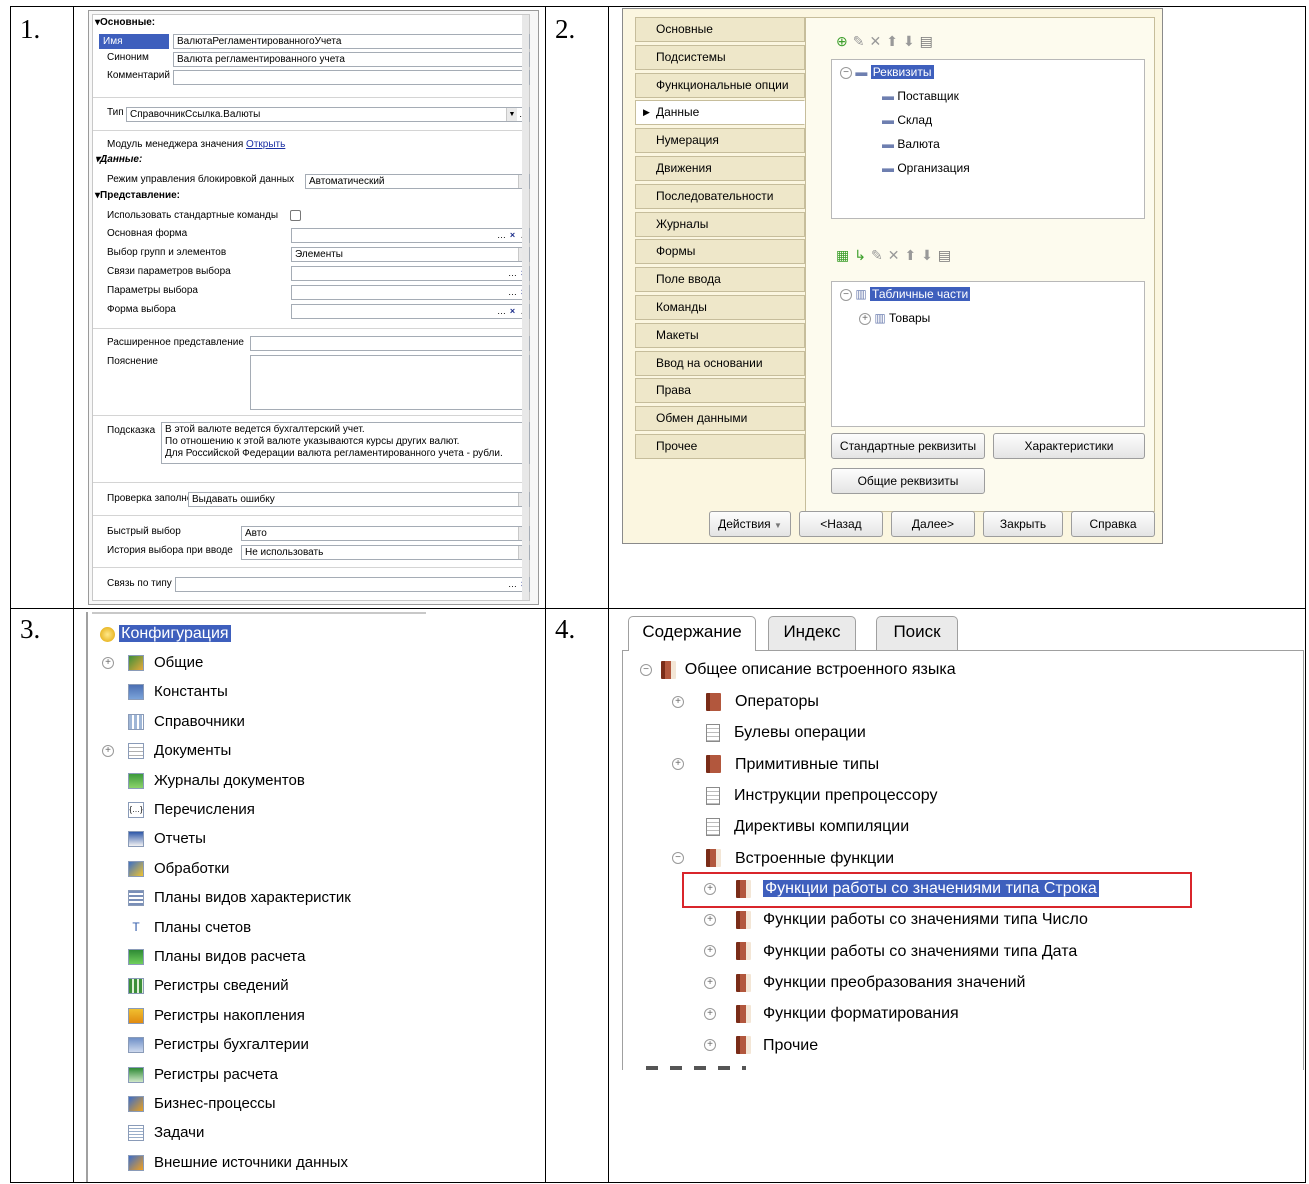  What do you see at coordinates (894, 318) in the screenshot?
I see `tree-item: + ▥ Товары` at bounding box center [894, 318].